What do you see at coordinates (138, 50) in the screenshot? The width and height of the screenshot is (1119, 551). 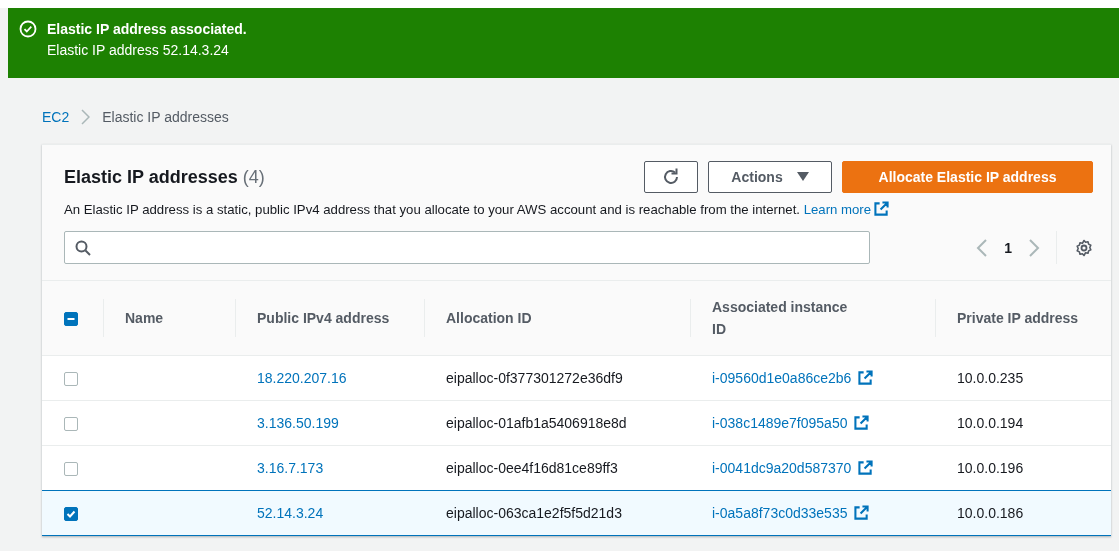 I see `banner-message: Elastic IP address 52.14.3.24` at bounding box center [138, 50].